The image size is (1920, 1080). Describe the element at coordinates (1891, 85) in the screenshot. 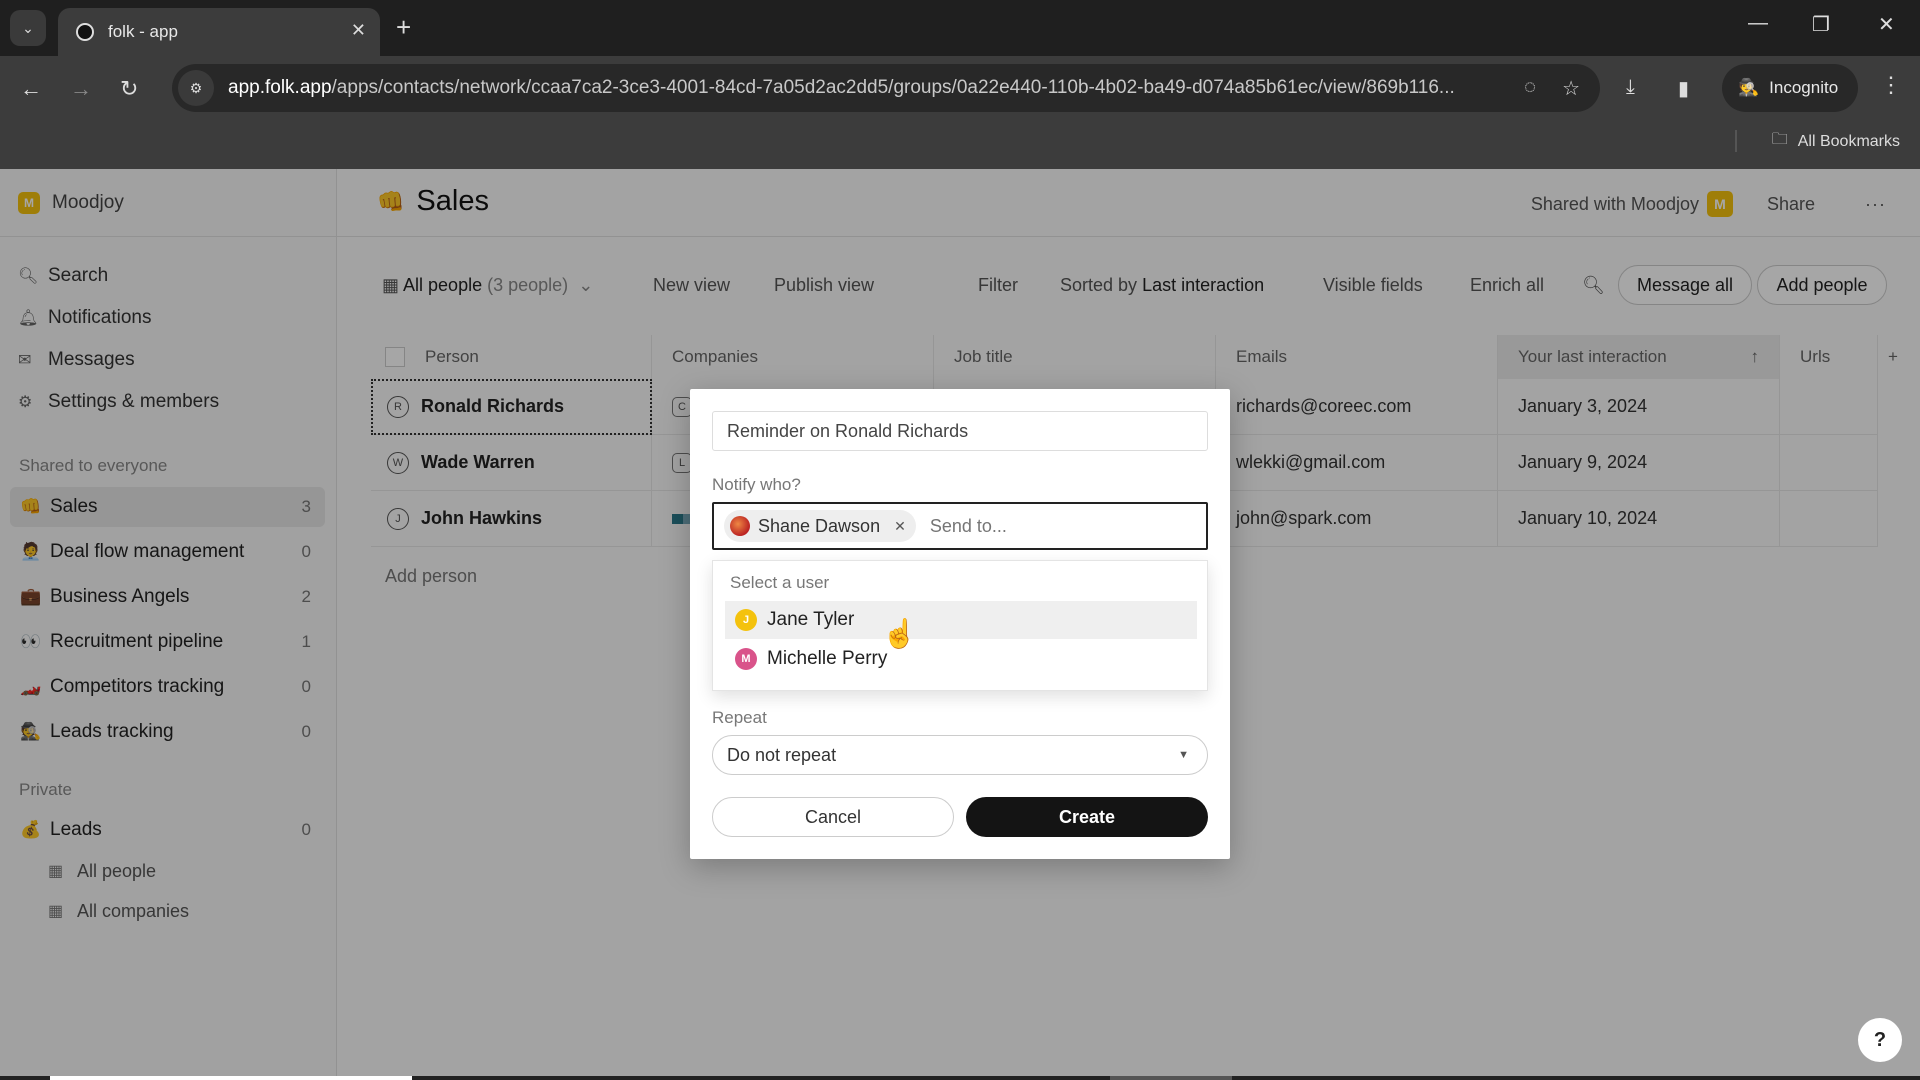

I see `browser-menu-icon: ⋮` at that location.